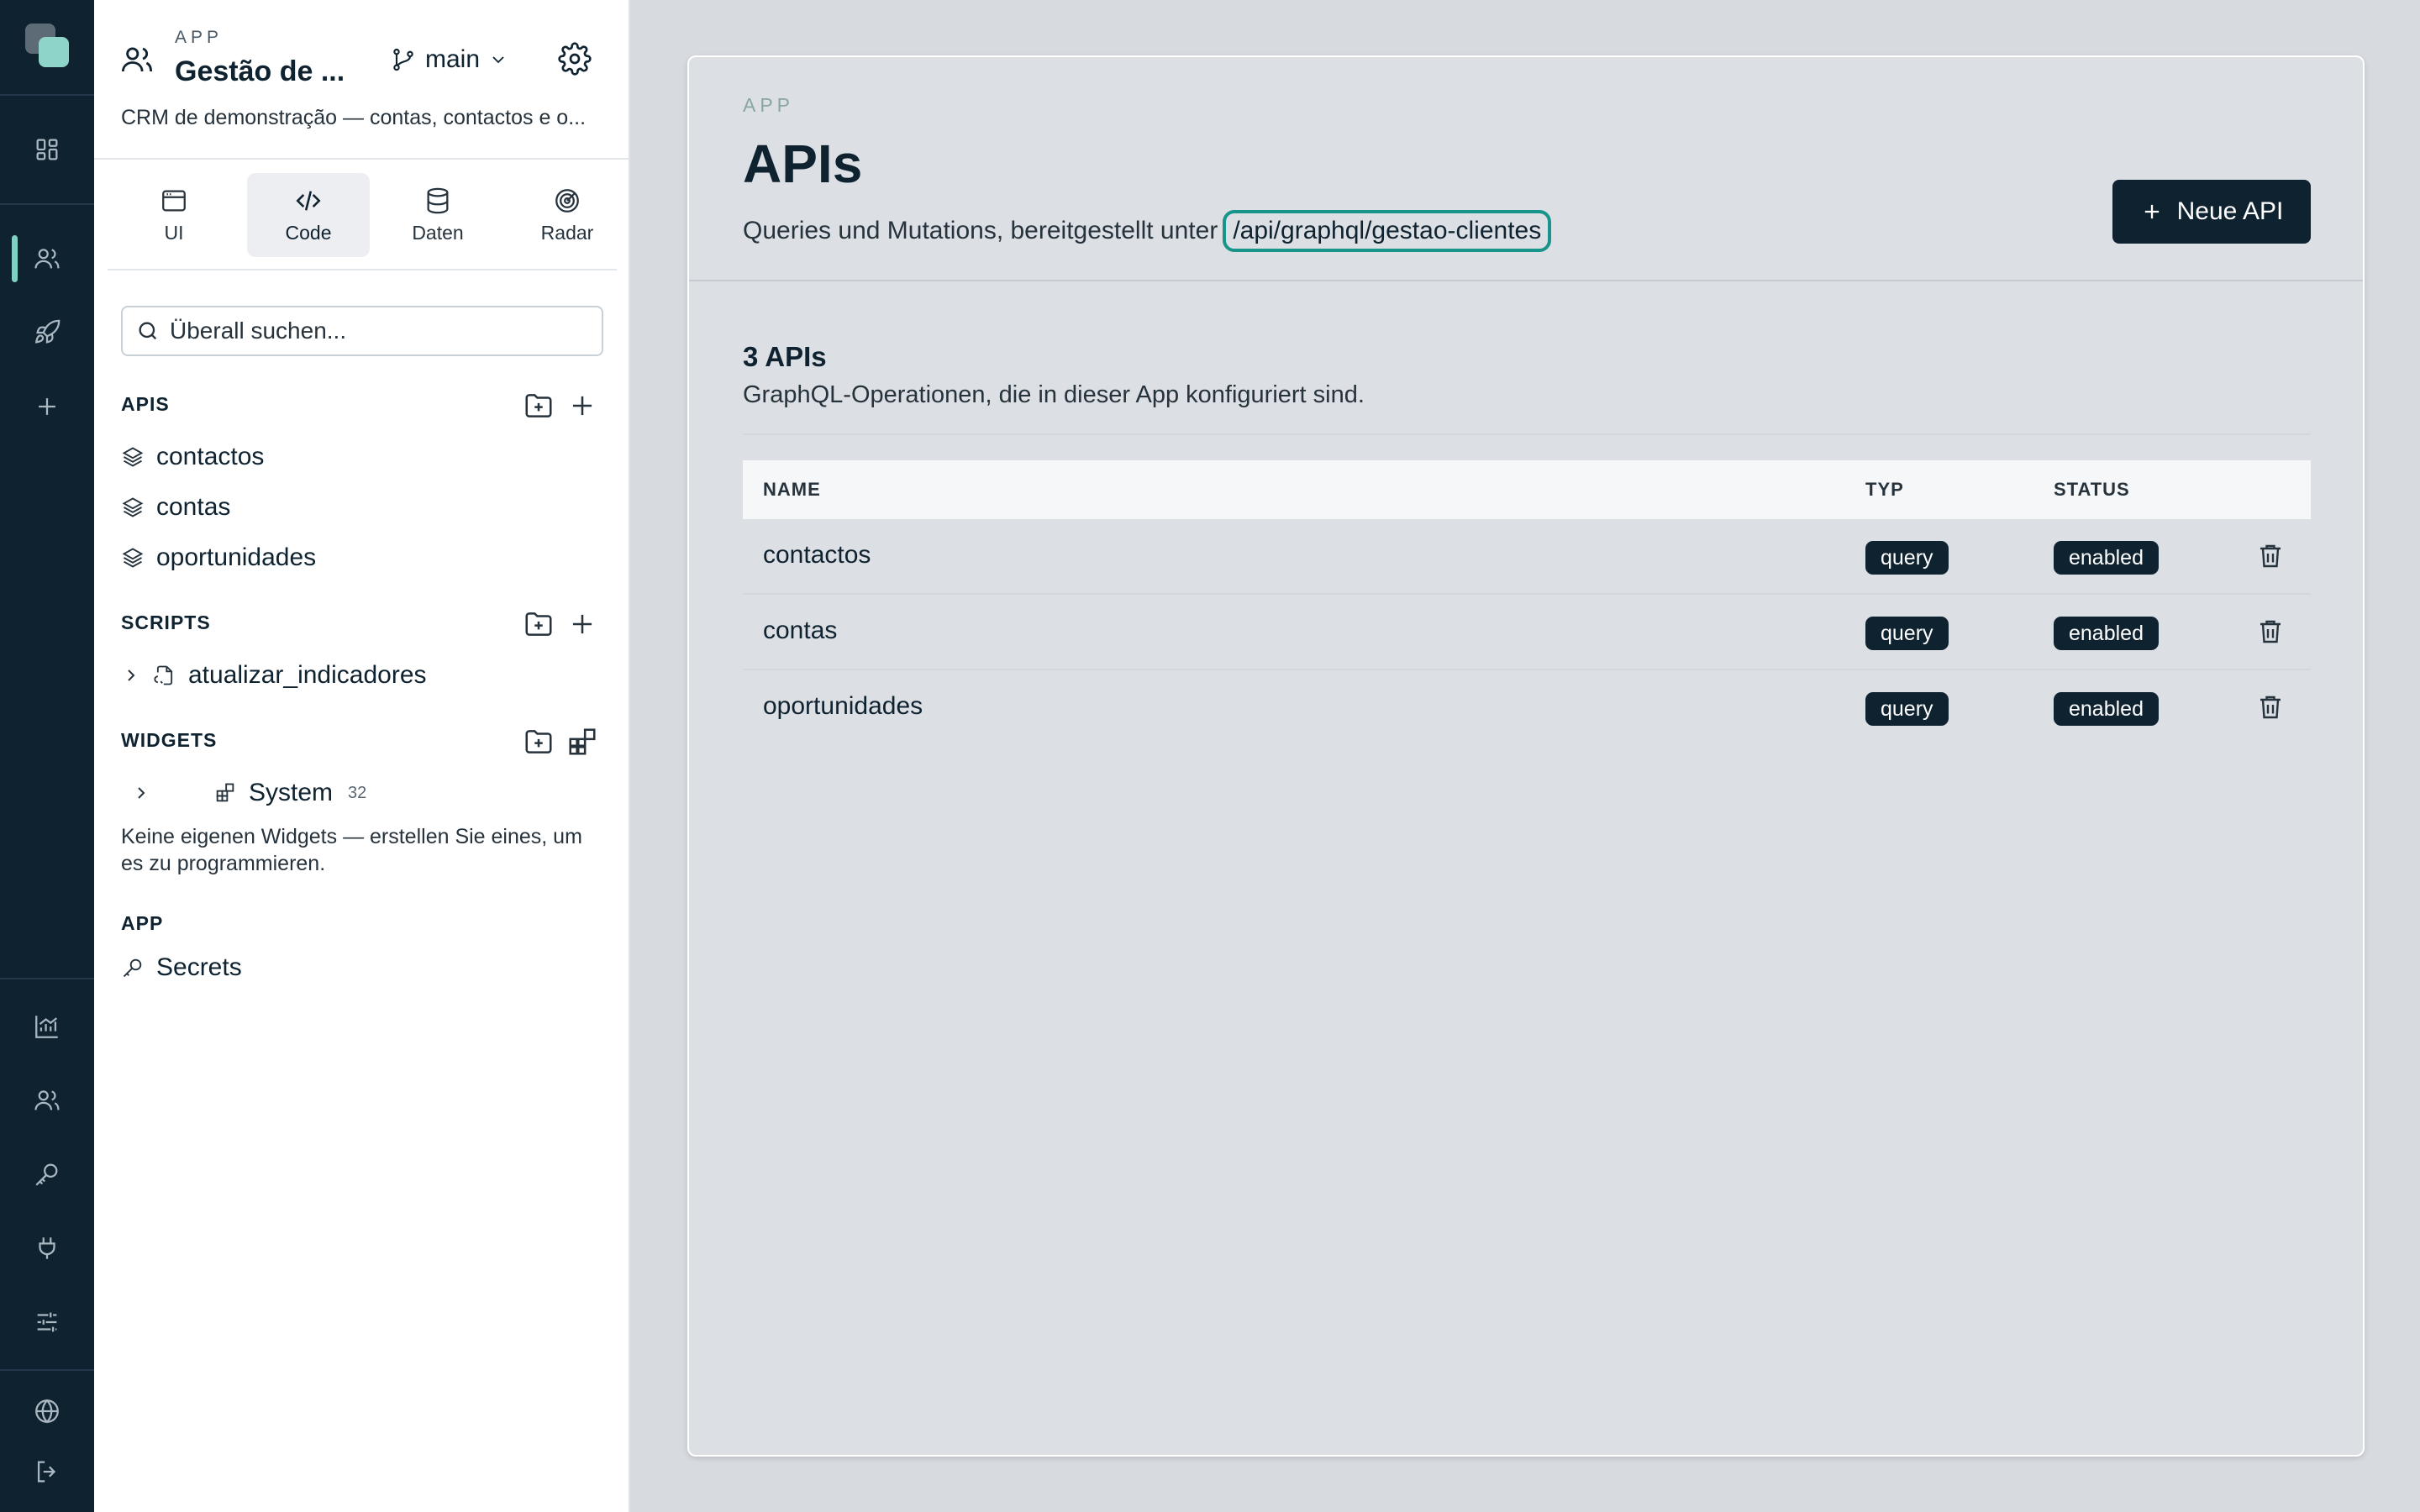  What do you see at coordinates (498, 60) in the screenshot?
I see `chevron-down-icon` at bounding box center [498, 60].